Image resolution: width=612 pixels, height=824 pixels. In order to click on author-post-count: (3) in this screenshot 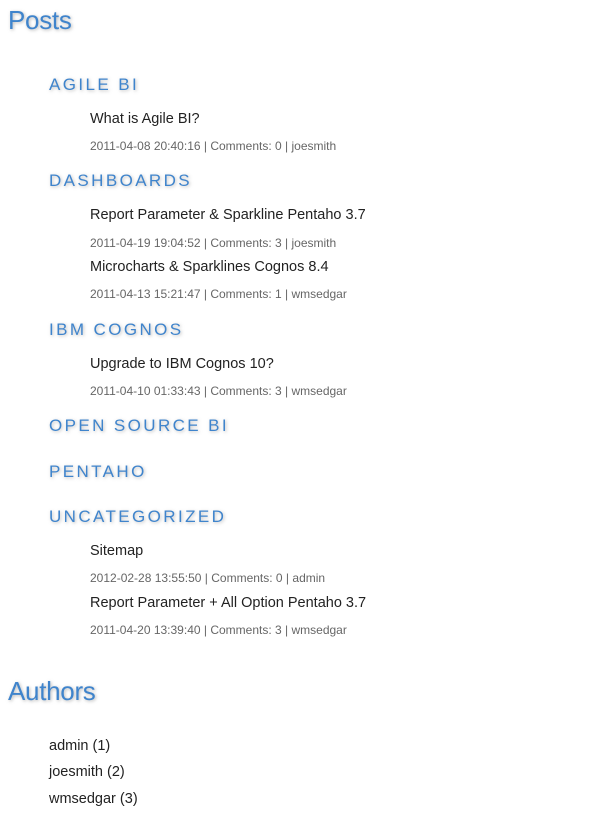, I will do `click(128, 799)`.